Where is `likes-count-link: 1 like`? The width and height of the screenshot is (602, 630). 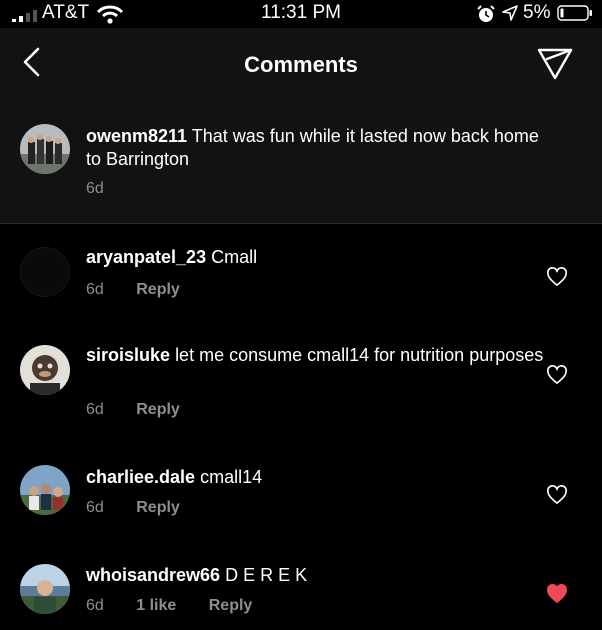 likes-count-link: 1 like is located at coordinates (156, 605).